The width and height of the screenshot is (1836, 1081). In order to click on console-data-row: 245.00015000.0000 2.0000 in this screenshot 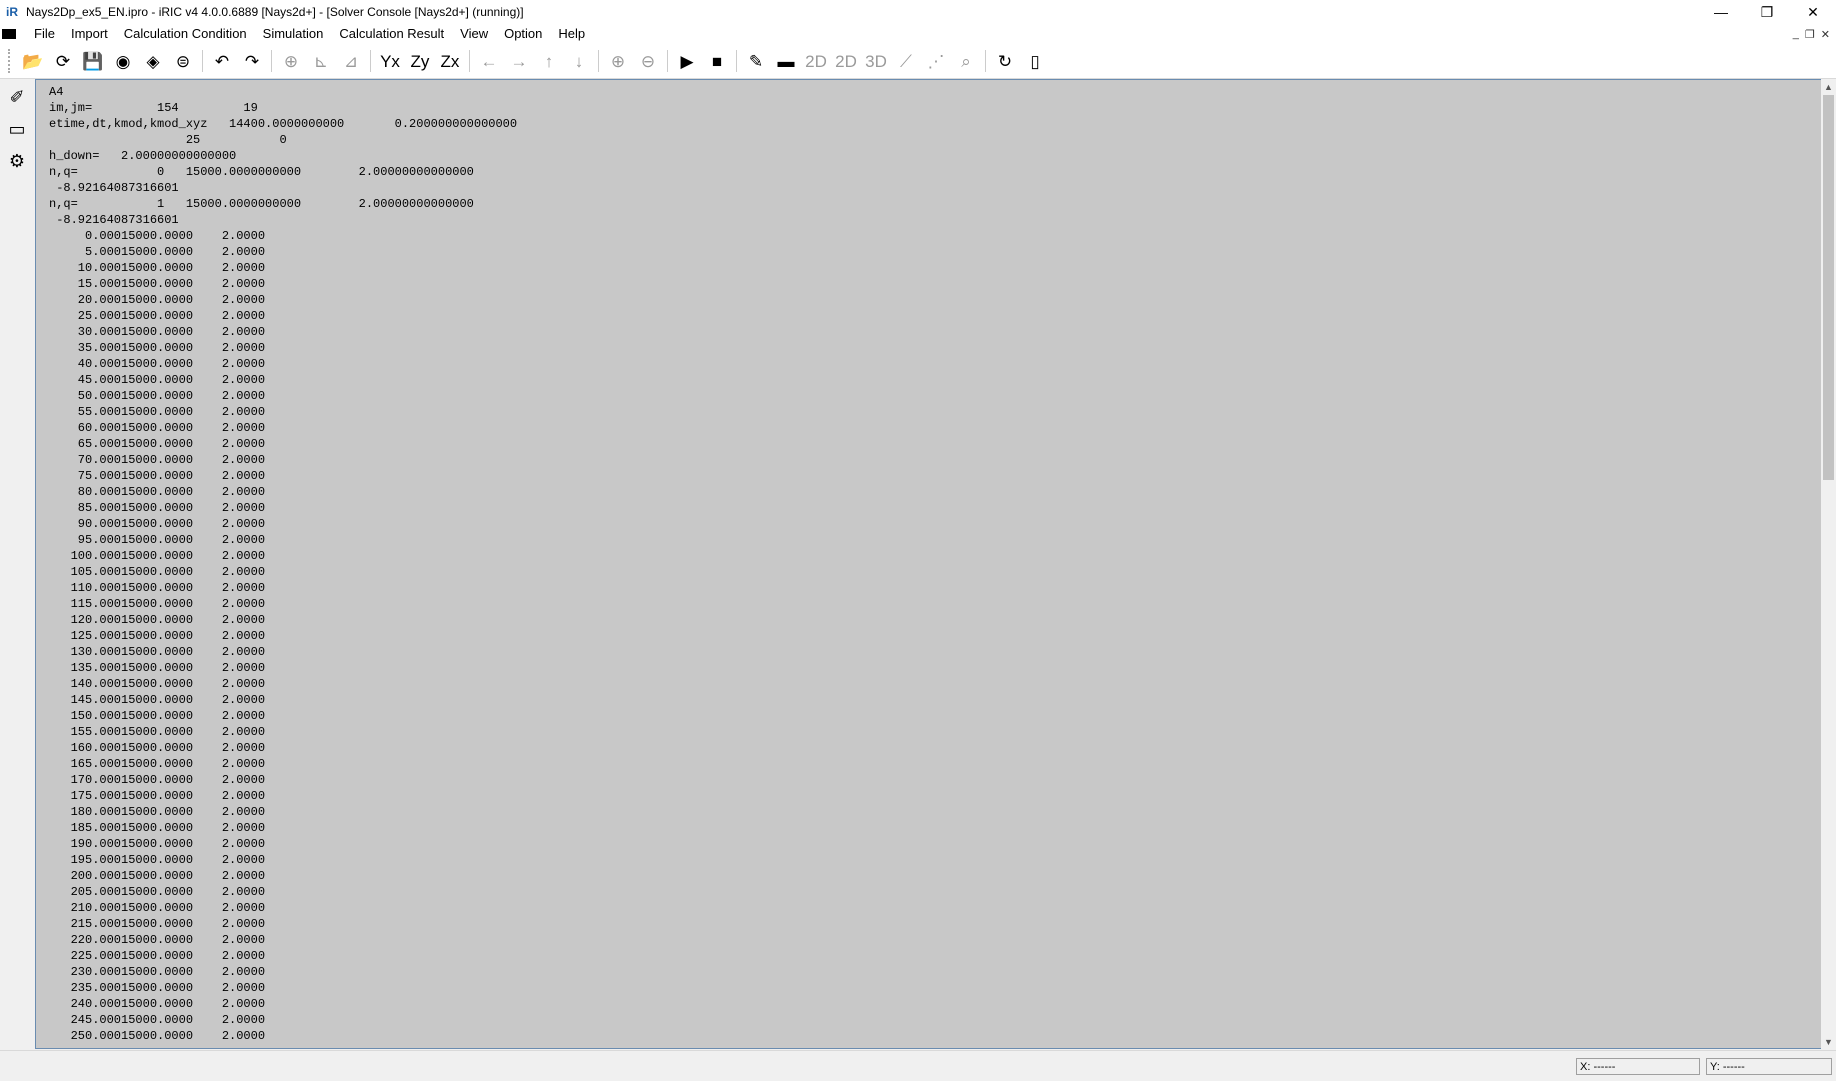, I will do `click(157, 1020)`.